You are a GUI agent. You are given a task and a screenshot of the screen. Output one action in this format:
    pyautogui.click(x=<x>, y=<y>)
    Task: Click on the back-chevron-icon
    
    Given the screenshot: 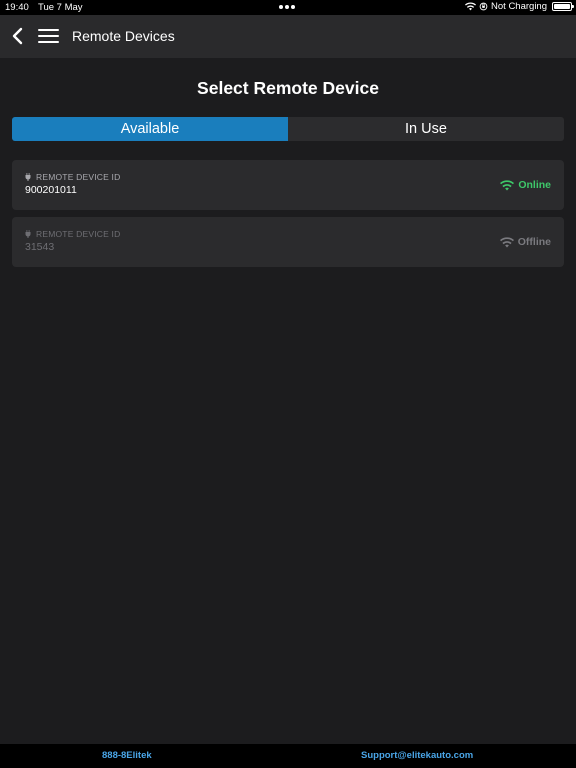 What is the action you would take?
    pyautogui.click(x=18, y=36)
    